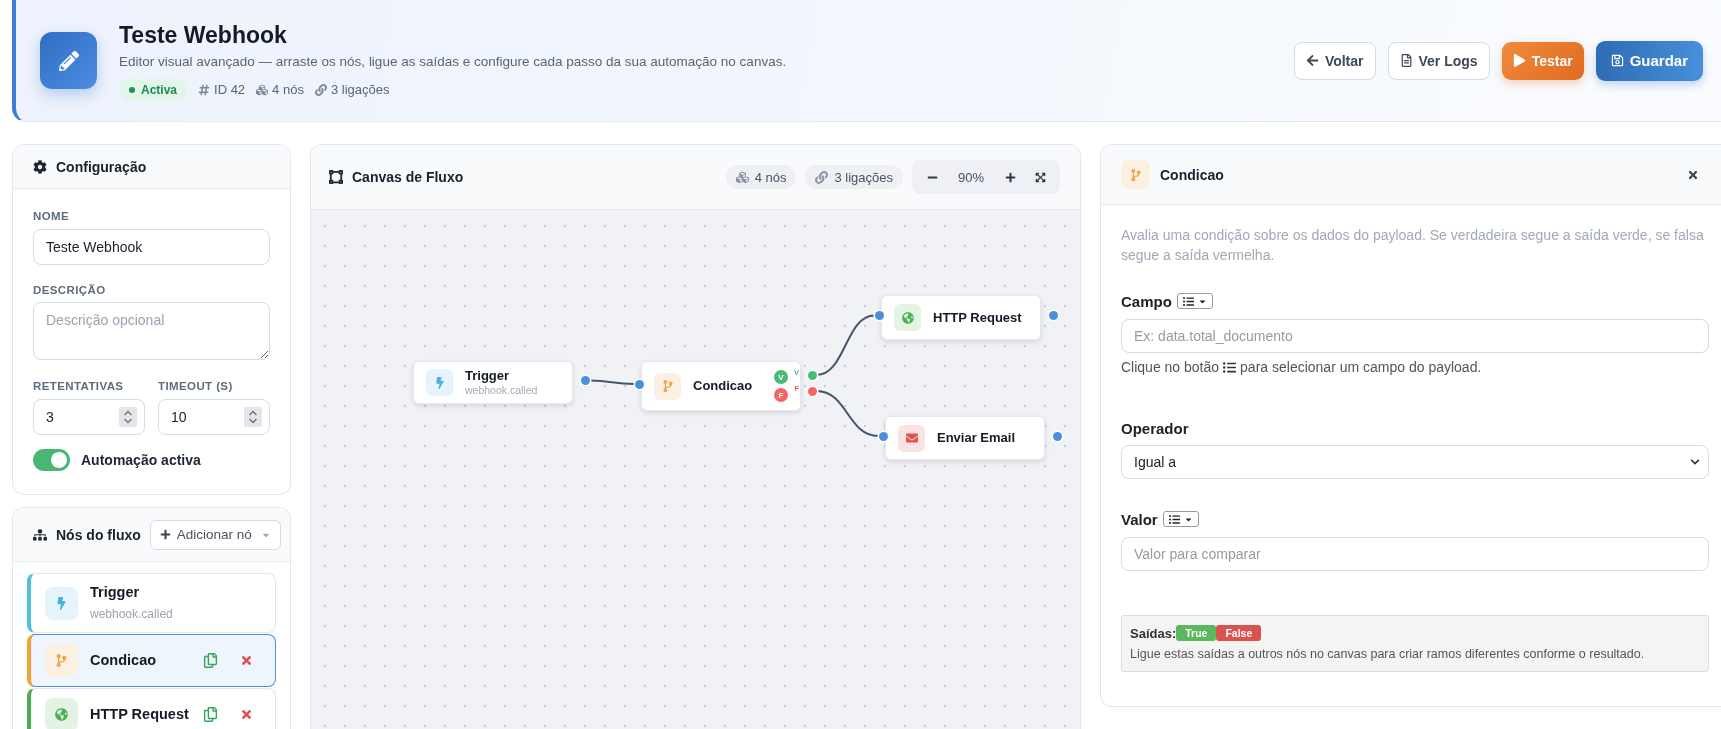 Image resolution: width=1721 pixels, height=729 pixels. I want to click on close-button, so click(1693, 174).